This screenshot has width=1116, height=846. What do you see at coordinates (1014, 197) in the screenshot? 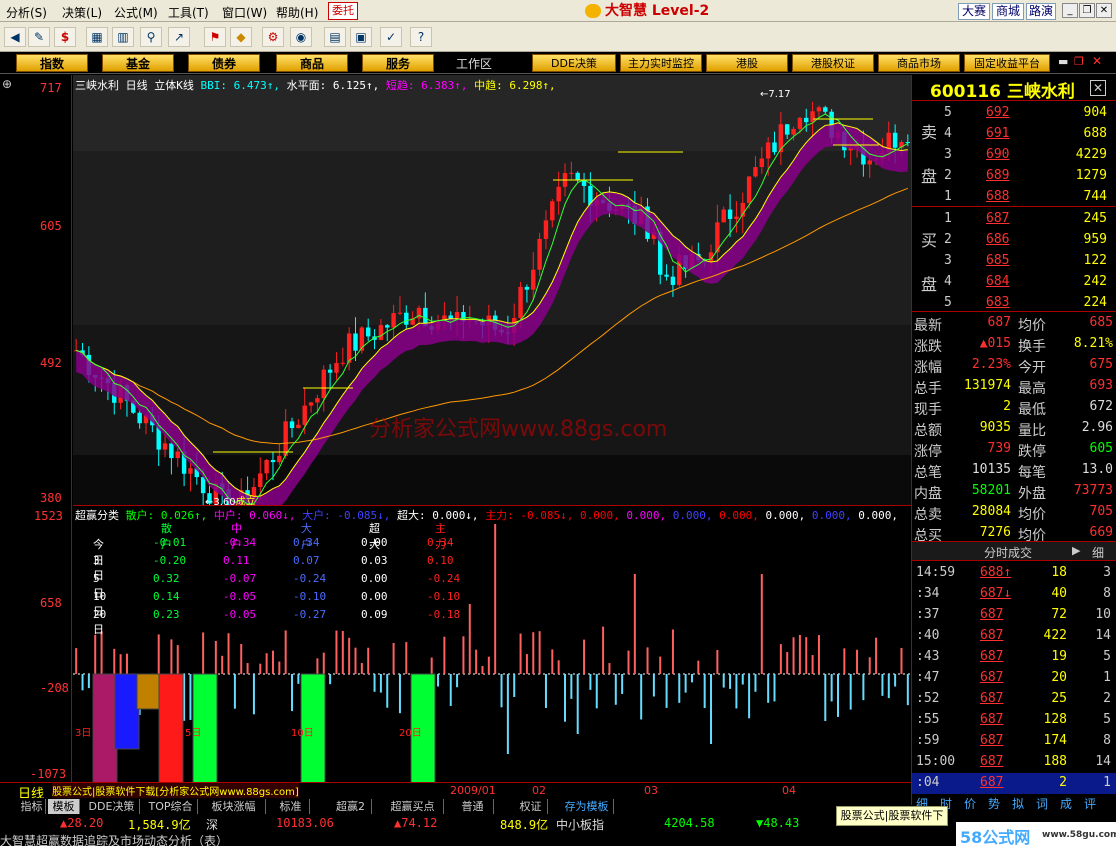
I see `sell-level-row: 1 688 744` at bounding box center [1014, 197].